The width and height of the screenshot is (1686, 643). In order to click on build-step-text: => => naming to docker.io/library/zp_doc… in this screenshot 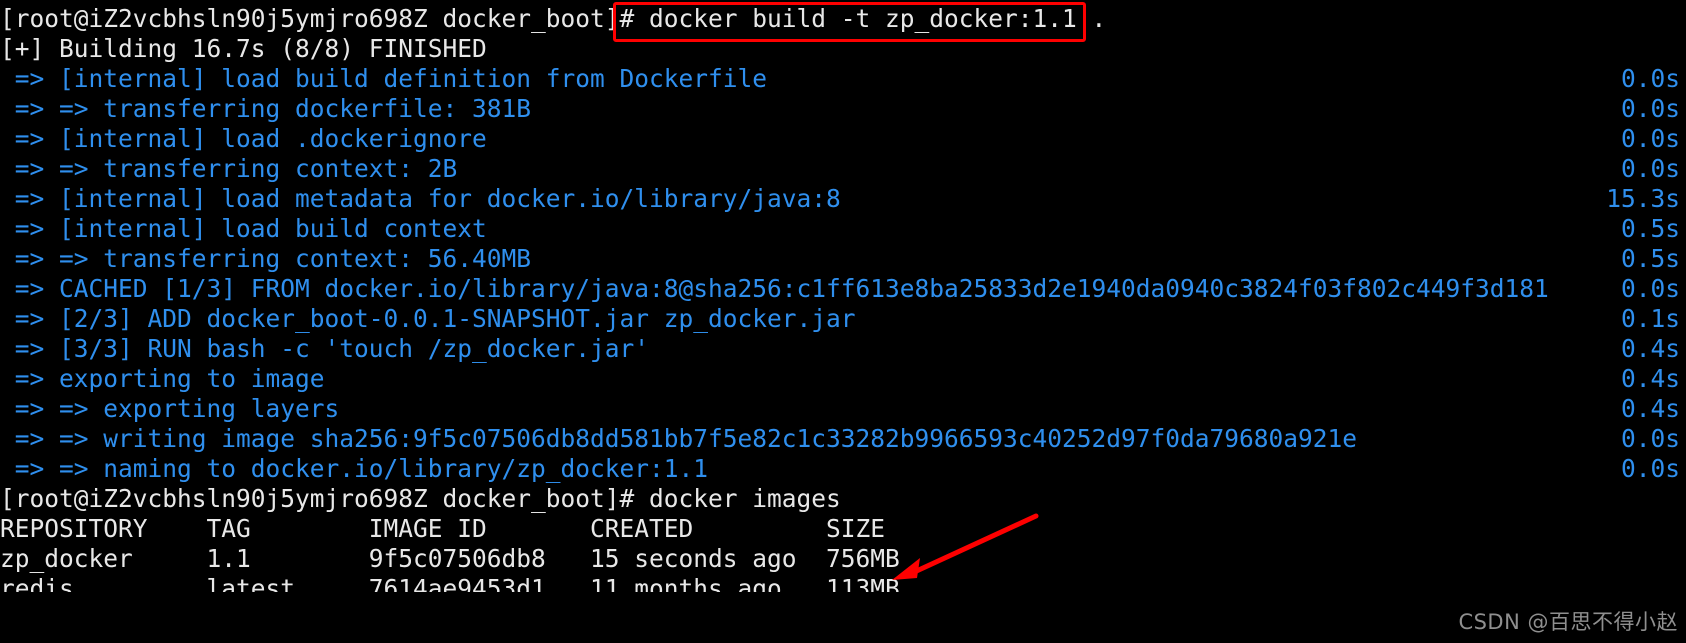, I will do `click(354, 468)`.